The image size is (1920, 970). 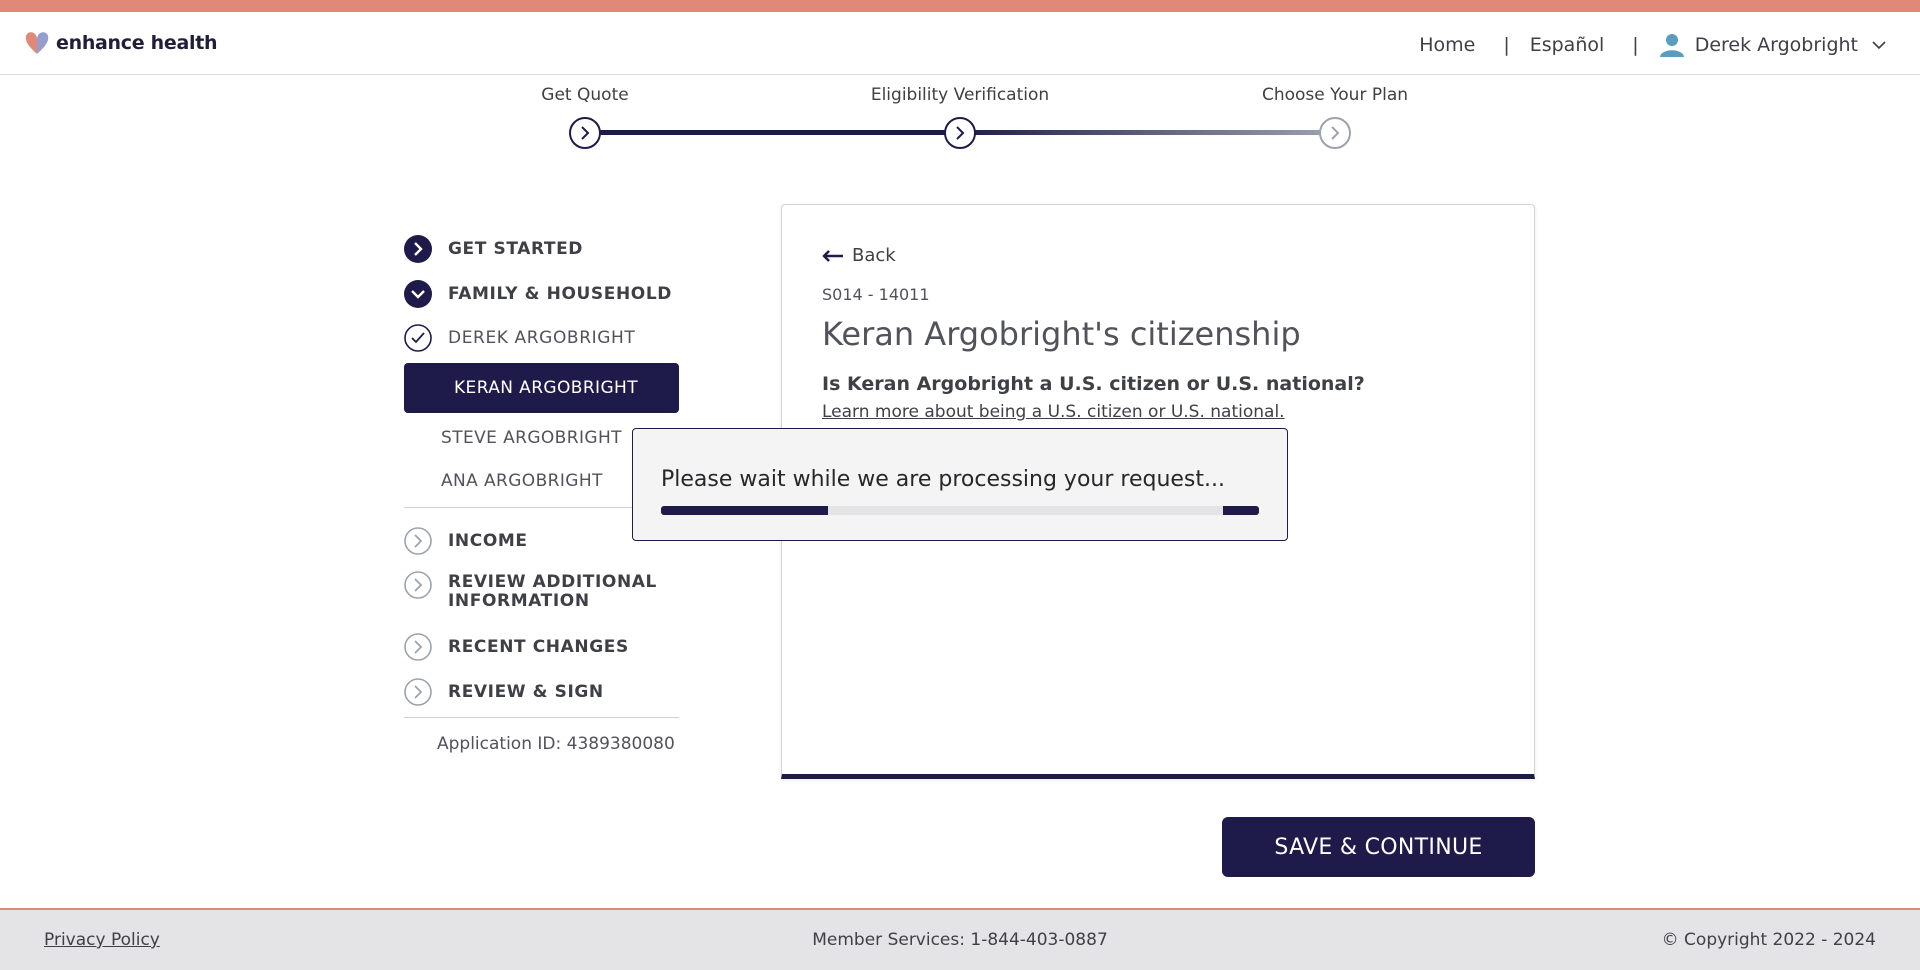 I want to click on top-nav: Home | Español | Derek Argobright, so click(x=1652, y=45).